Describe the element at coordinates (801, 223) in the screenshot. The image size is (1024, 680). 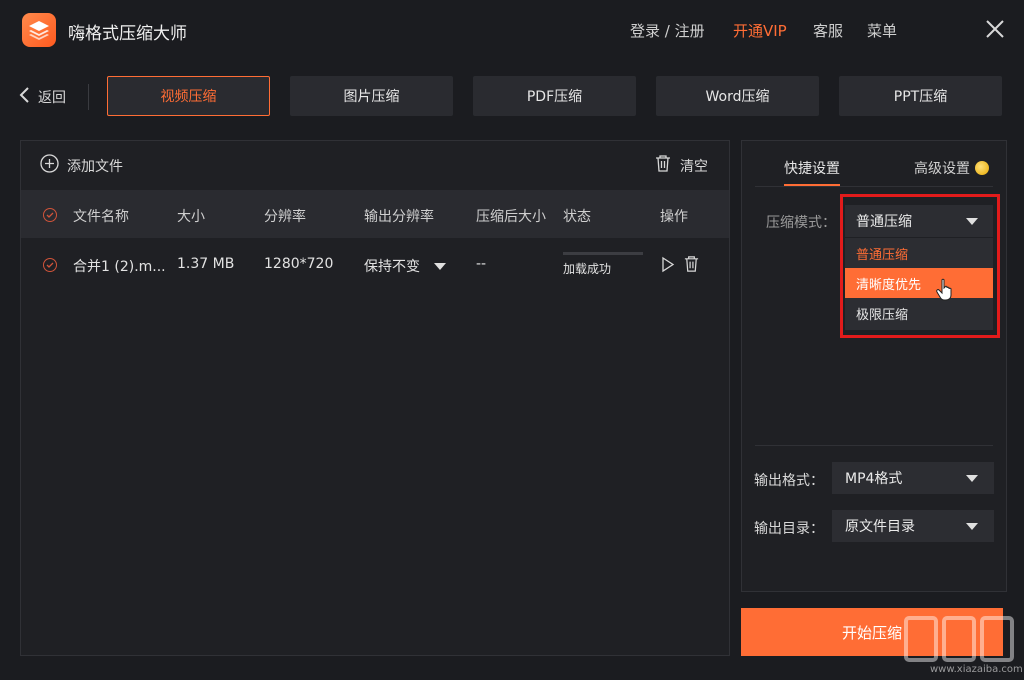
I see `compress-mode-label: 压缩模式：` at that location.